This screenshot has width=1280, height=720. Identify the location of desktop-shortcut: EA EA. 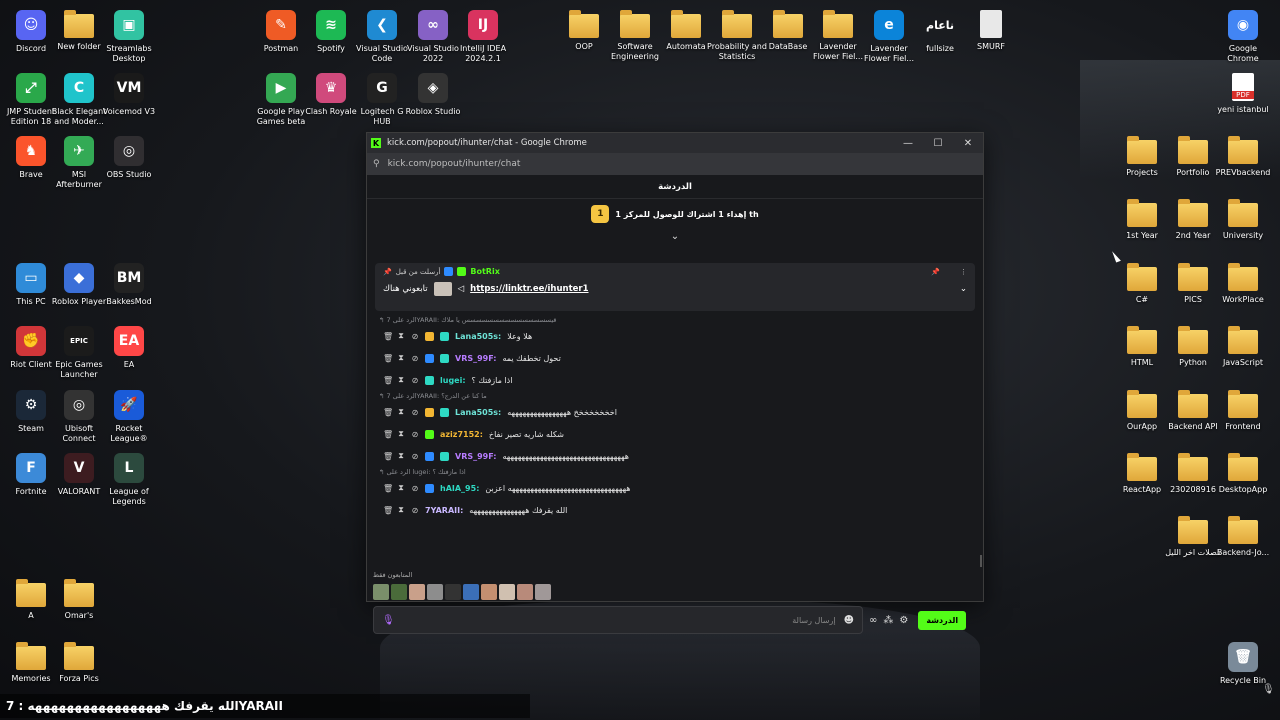
(129, 345).